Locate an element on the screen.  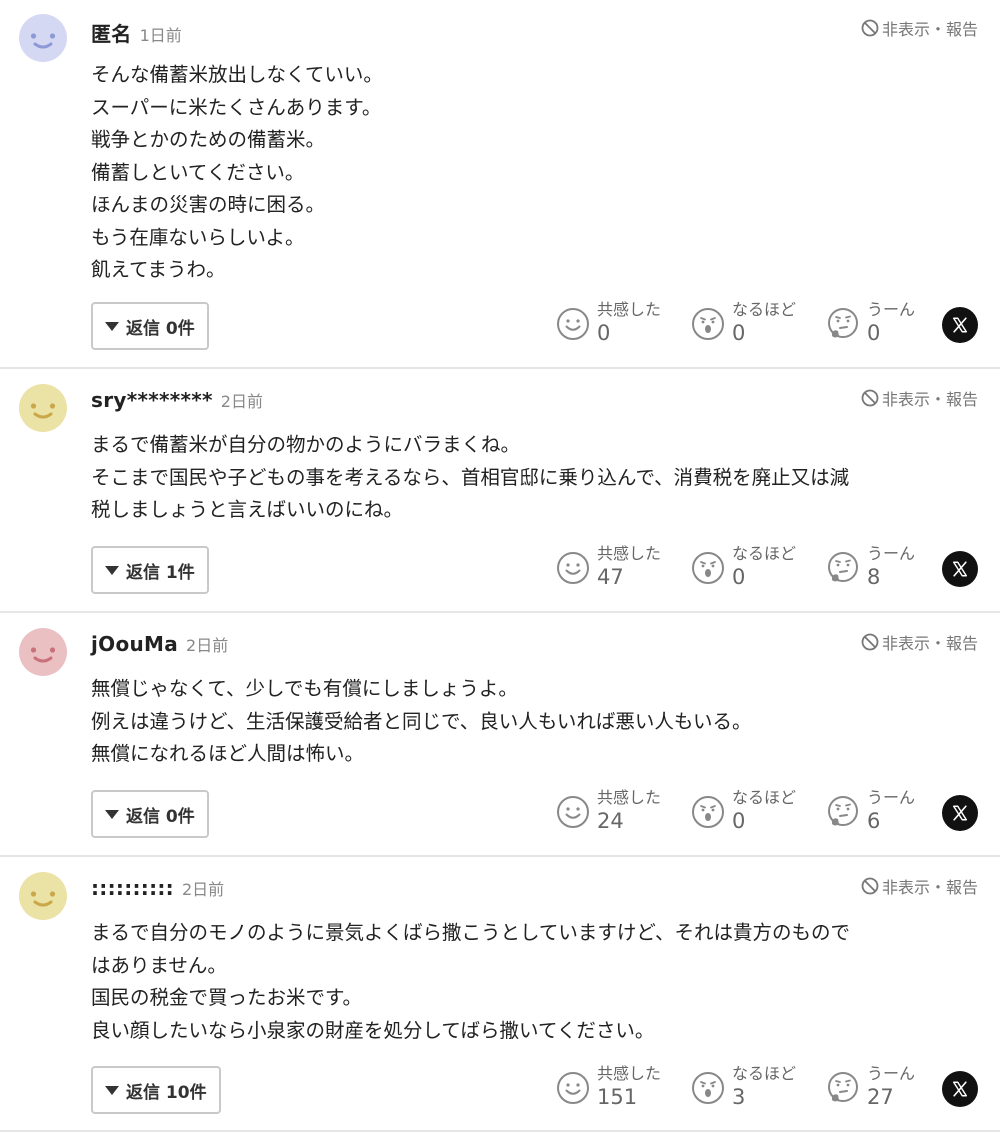
username: sry******** is located at coordinates (152, 400).